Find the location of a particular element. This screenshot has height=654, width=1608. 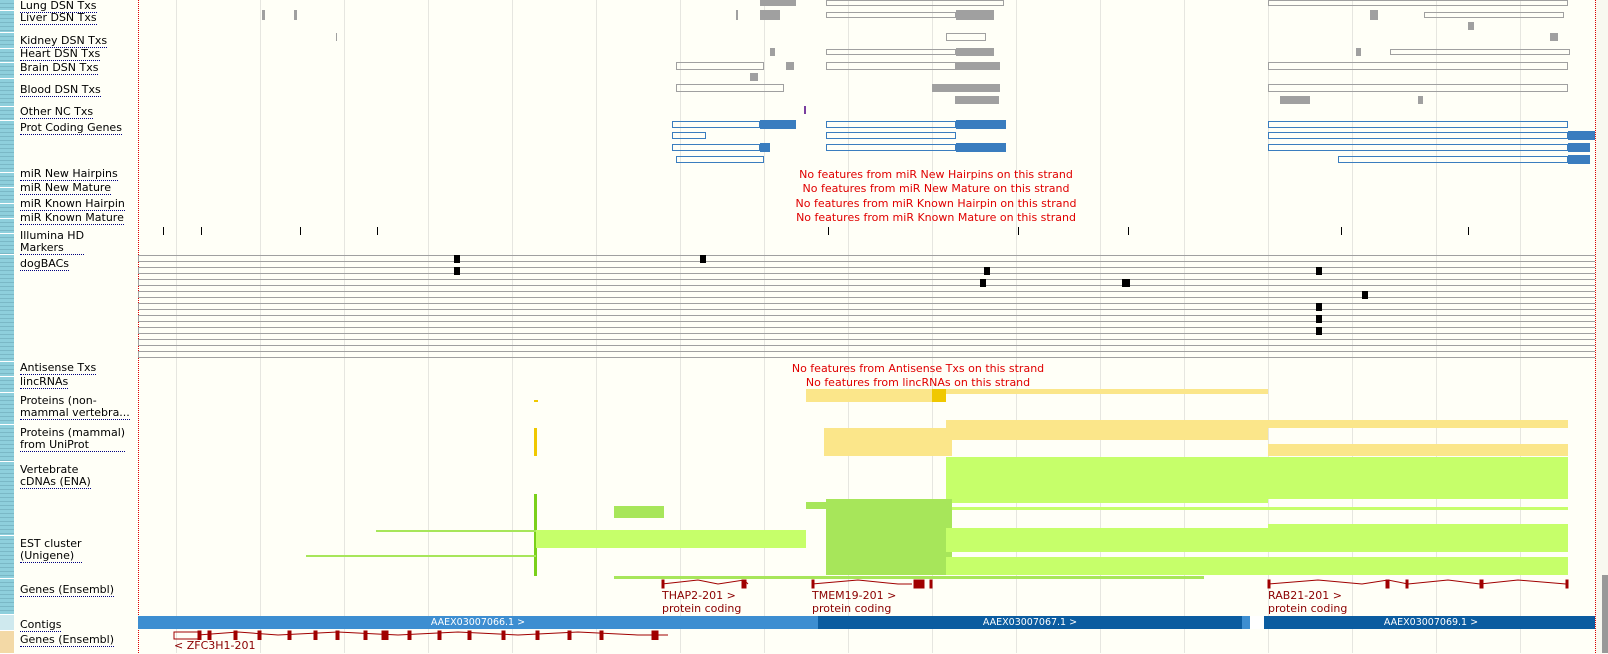

track-label-heart: Heart DSN Txs is located at coordinates (60, 54).